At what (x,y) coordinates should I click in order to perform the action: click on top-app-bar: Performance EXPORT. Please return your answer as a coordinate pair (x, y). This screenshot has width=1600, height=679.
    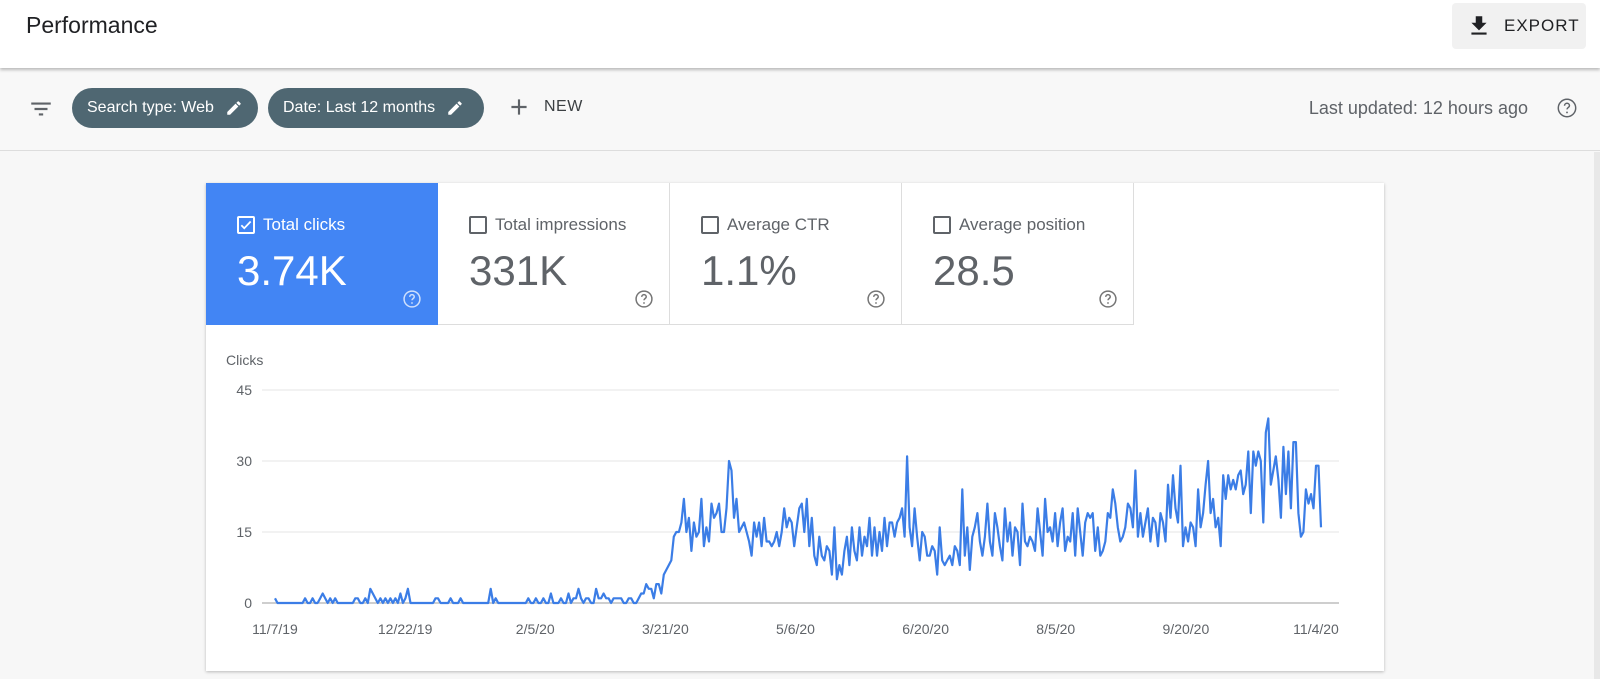
    Looking at the image, I should click on (800, 34).